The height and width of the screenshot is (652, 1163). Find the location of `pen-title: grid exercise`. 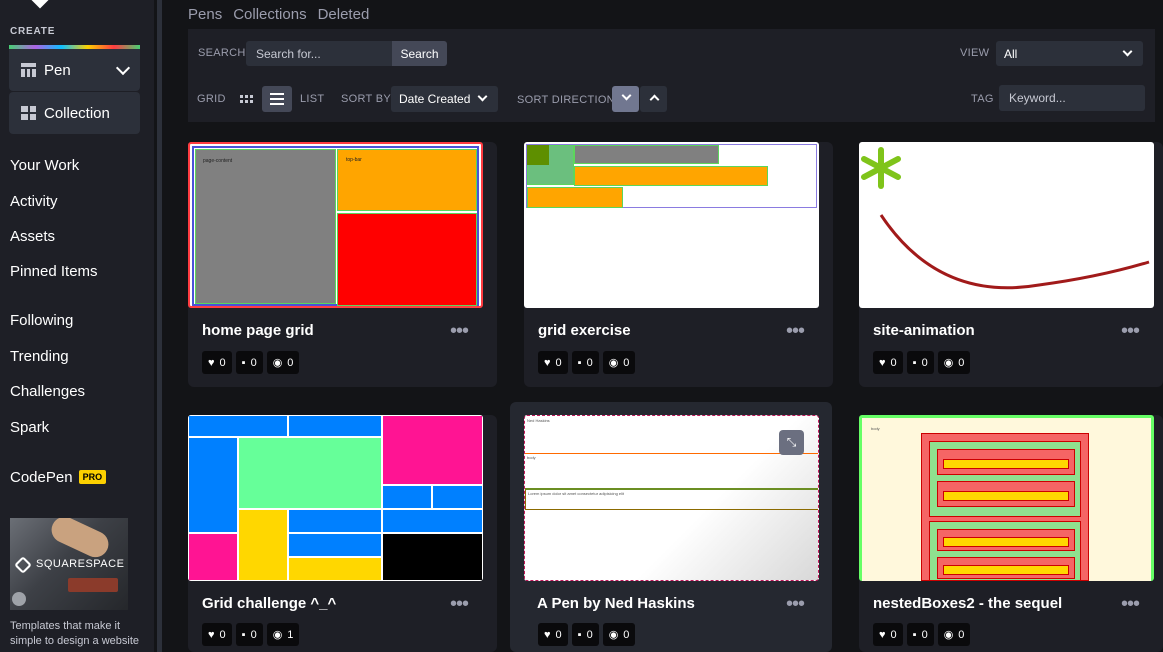

pen-title: grid exercise is located at coordinates (584, 330).